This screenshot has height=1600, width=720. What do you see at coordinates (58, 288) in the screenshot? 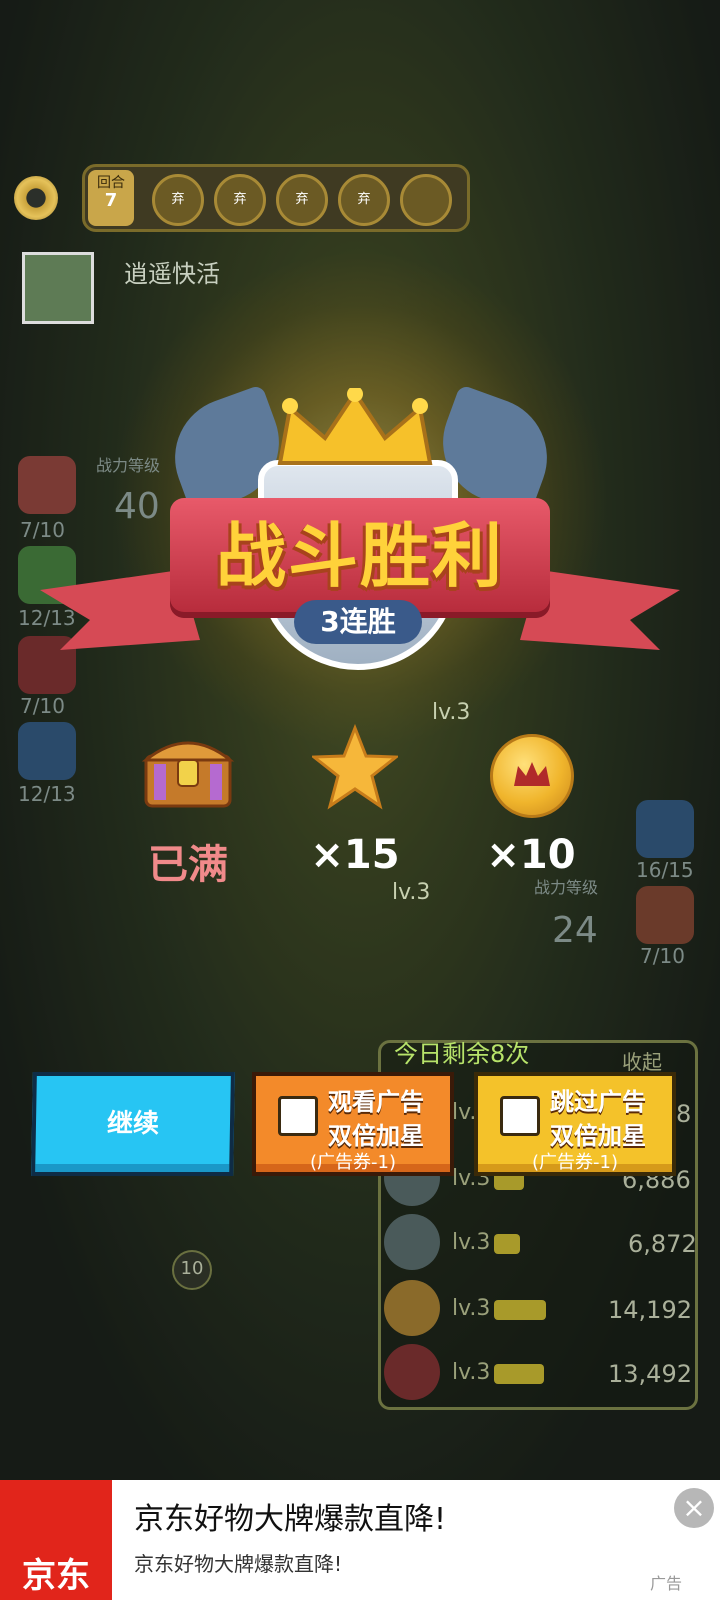
I see `player-avatar` at bounding box center [58, 288].